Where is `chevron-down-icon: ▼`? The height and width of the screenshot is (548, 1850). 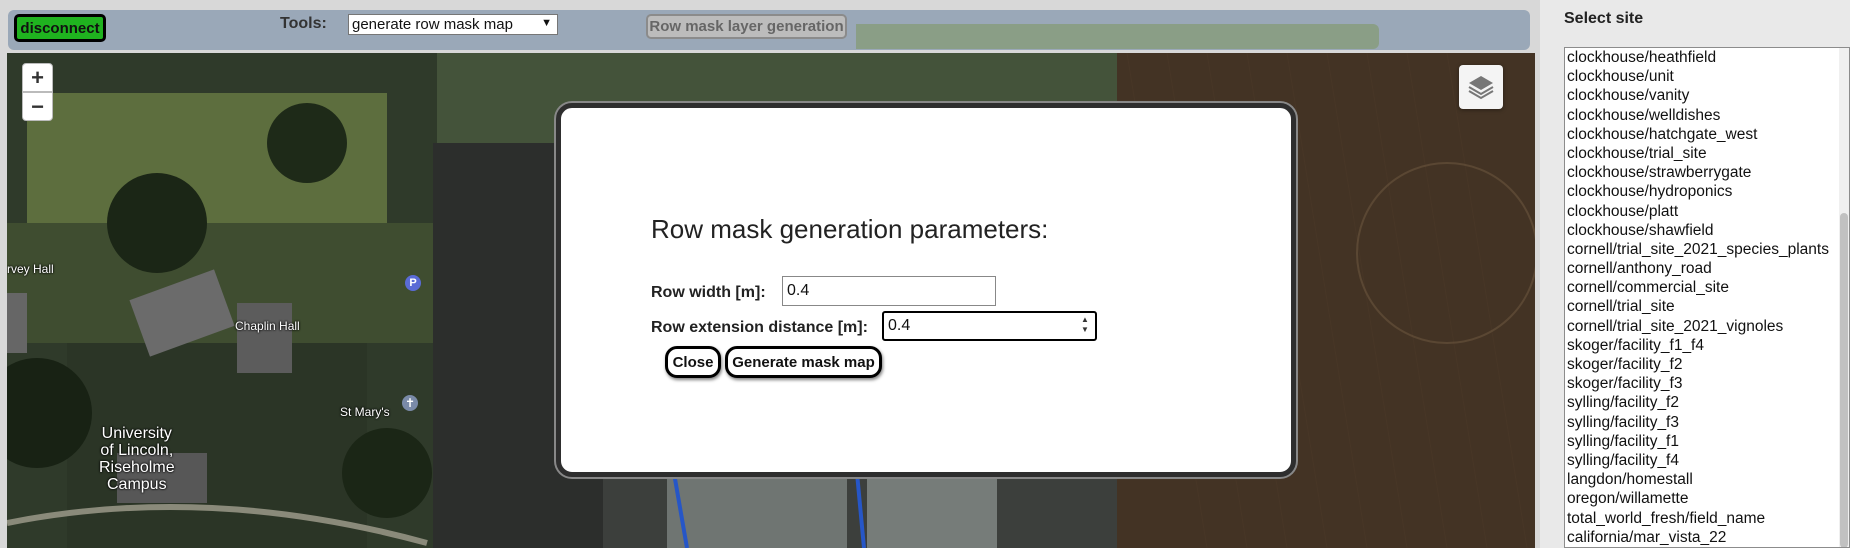
chevron-down-icon: ▼ is located at coordinates (546, 23).